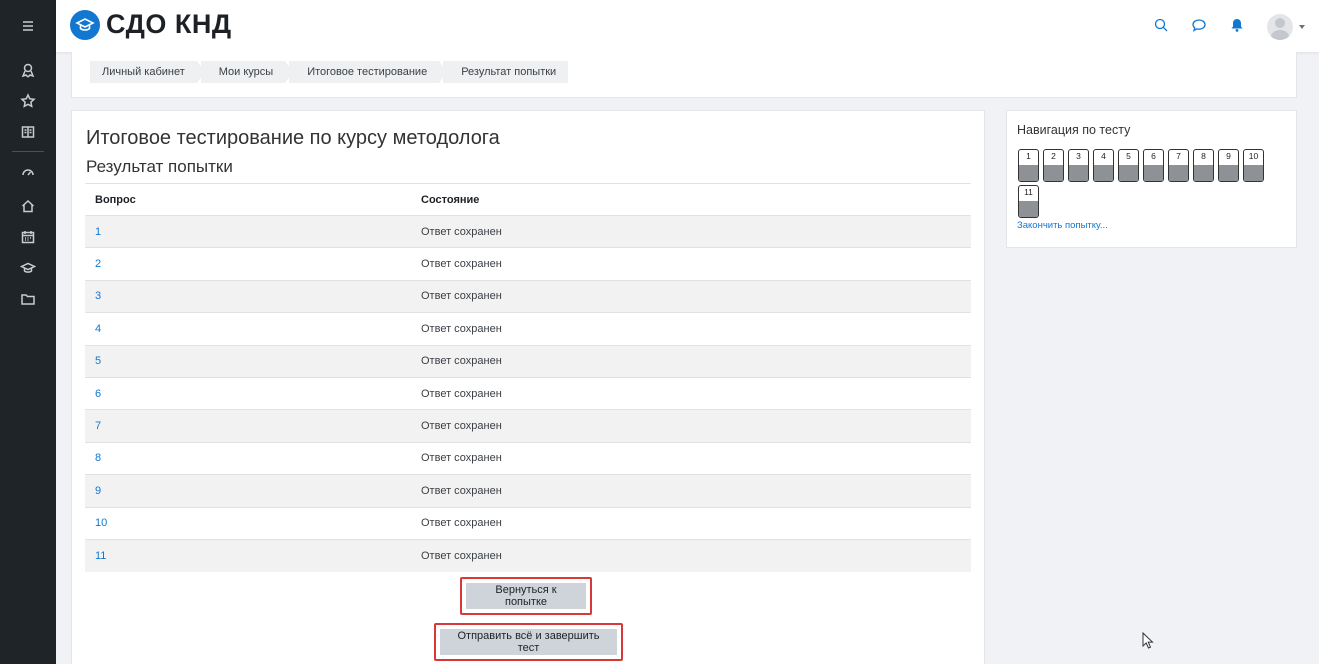 Image resolution: width=1319 pixels, height=664 pixels. I want to click on breadcrumb-item-final-test: Итоговое тестирование, so click(368, 72).